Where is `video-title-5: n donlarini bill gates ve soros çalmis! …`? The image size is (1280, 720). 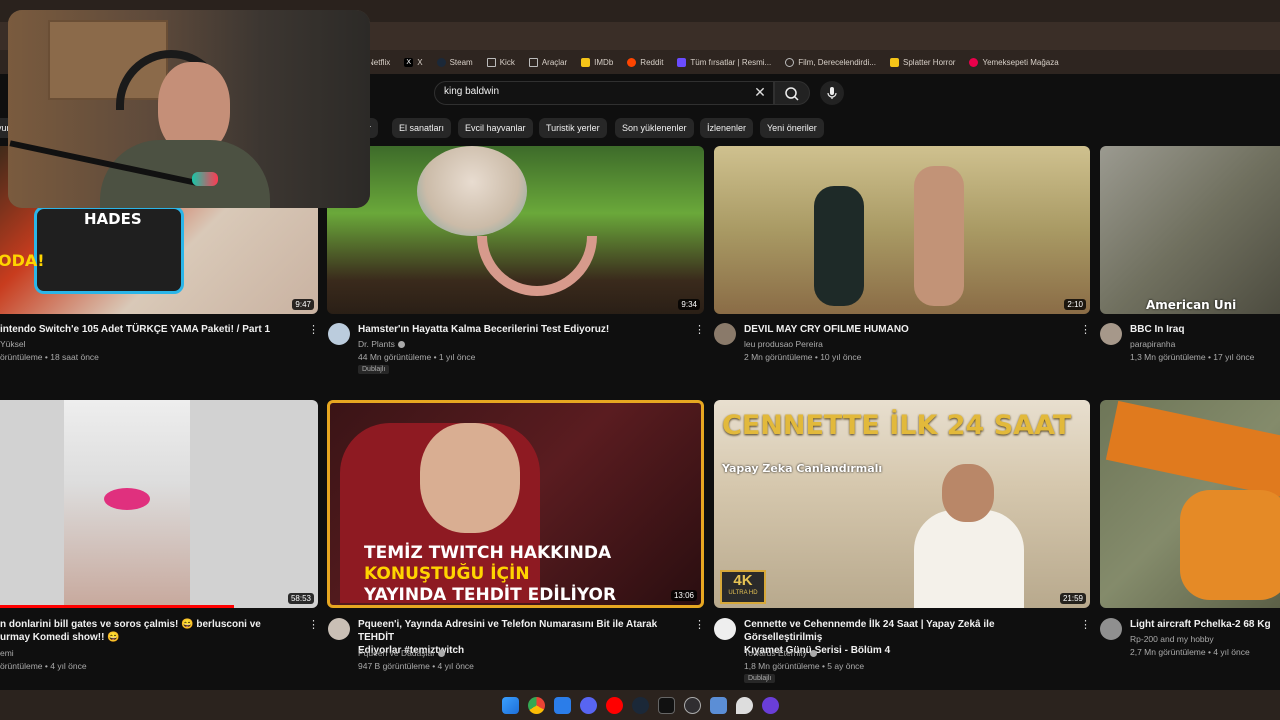 video-title-5: n donlarini bill gates ve soros çalmis! … is located at coordinates (150, 631).